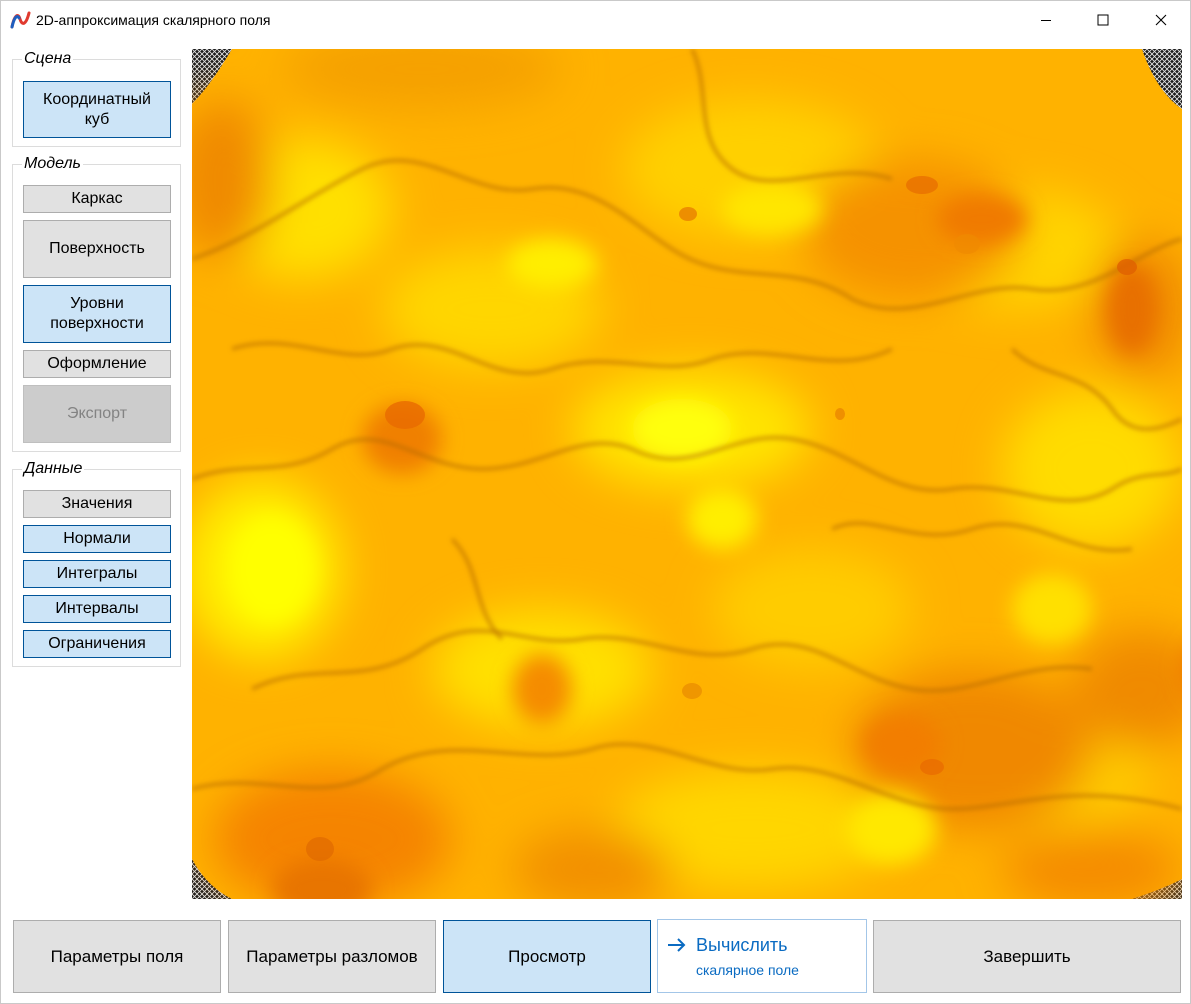 The height and width of the screenshot is (1004, 1191). I want to click on values-button-label: Значения, so click(97, 503).